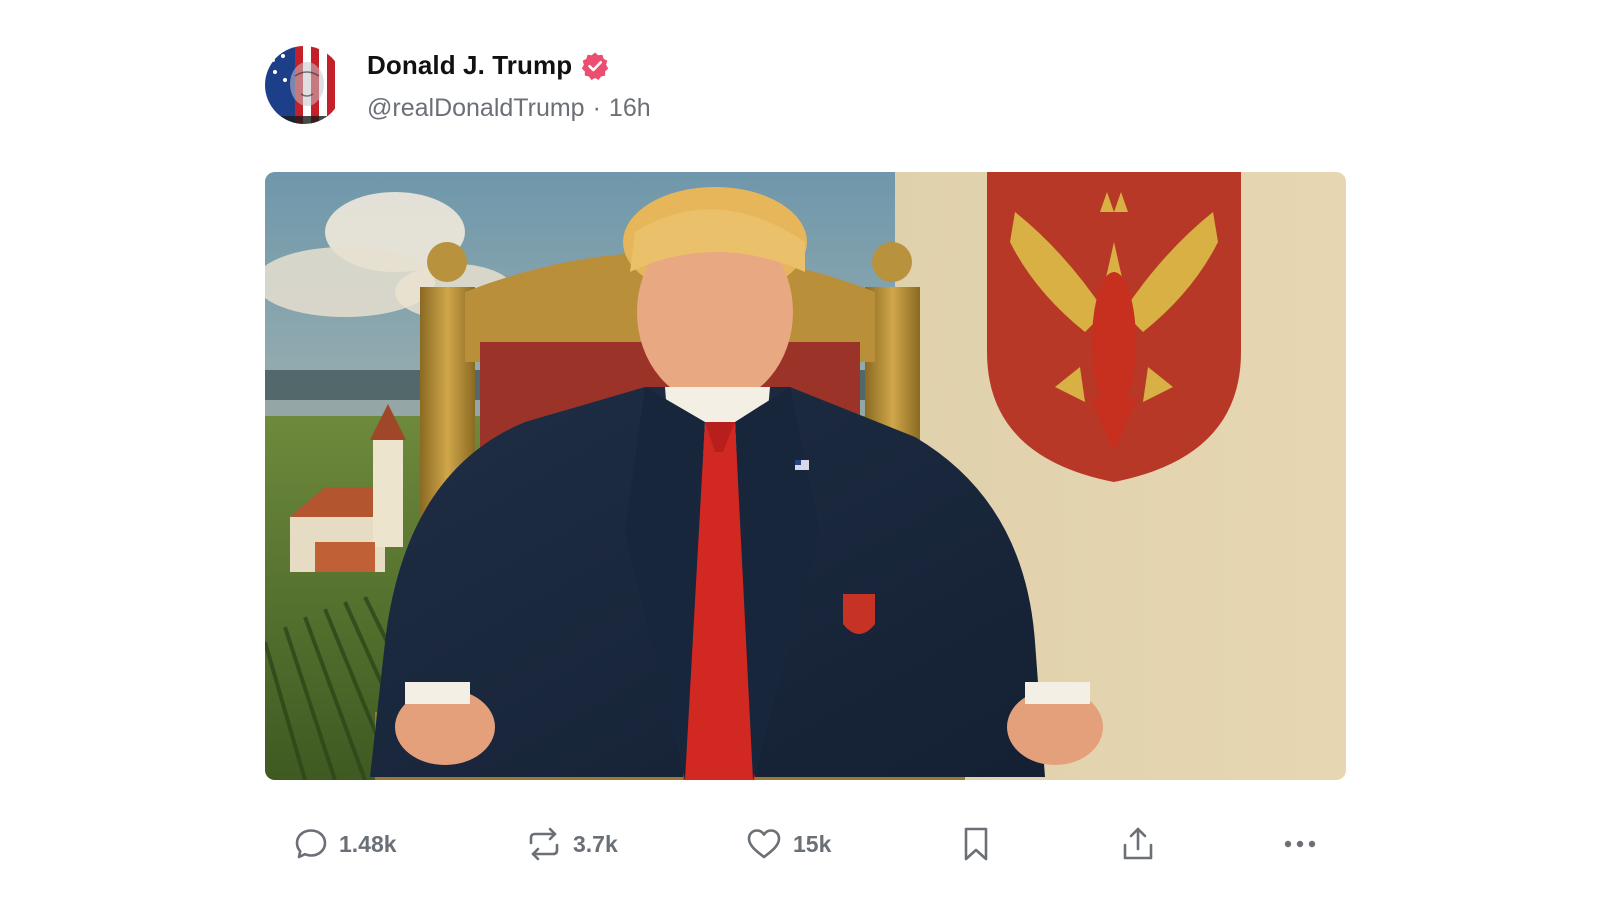 The height and width of the screenshot is (900, 1600). Describe the element at coordinates (764, 844) in the screenshot. I see `heart-icon` at that location.